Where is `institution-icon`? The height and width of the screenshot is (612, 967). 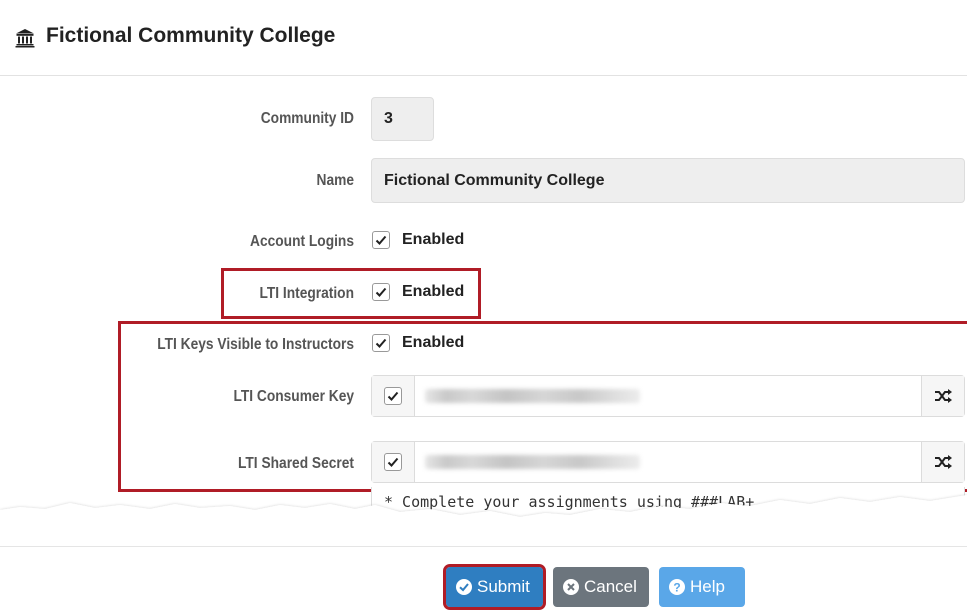
institution-icon is located at coordinates (25, 38).